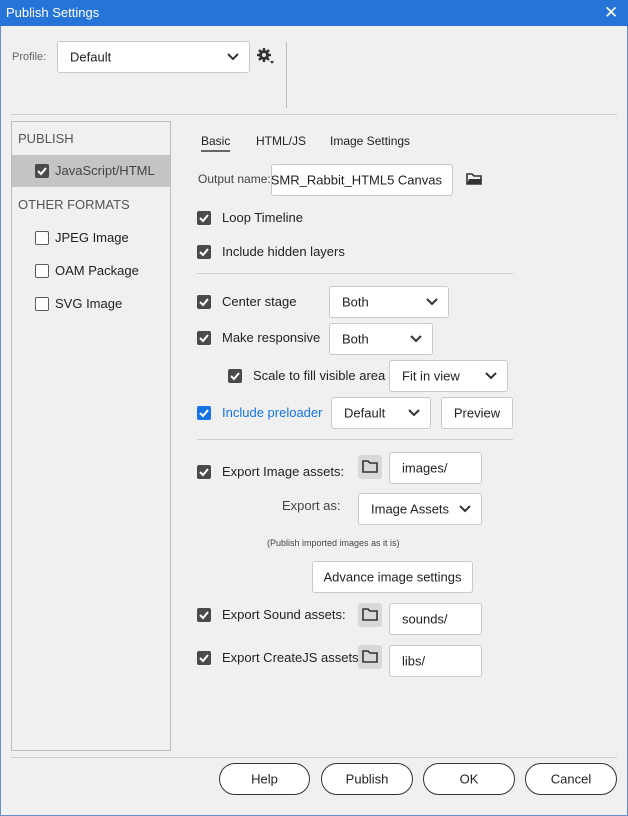  I want to click on header-divider, so click(314, 114).